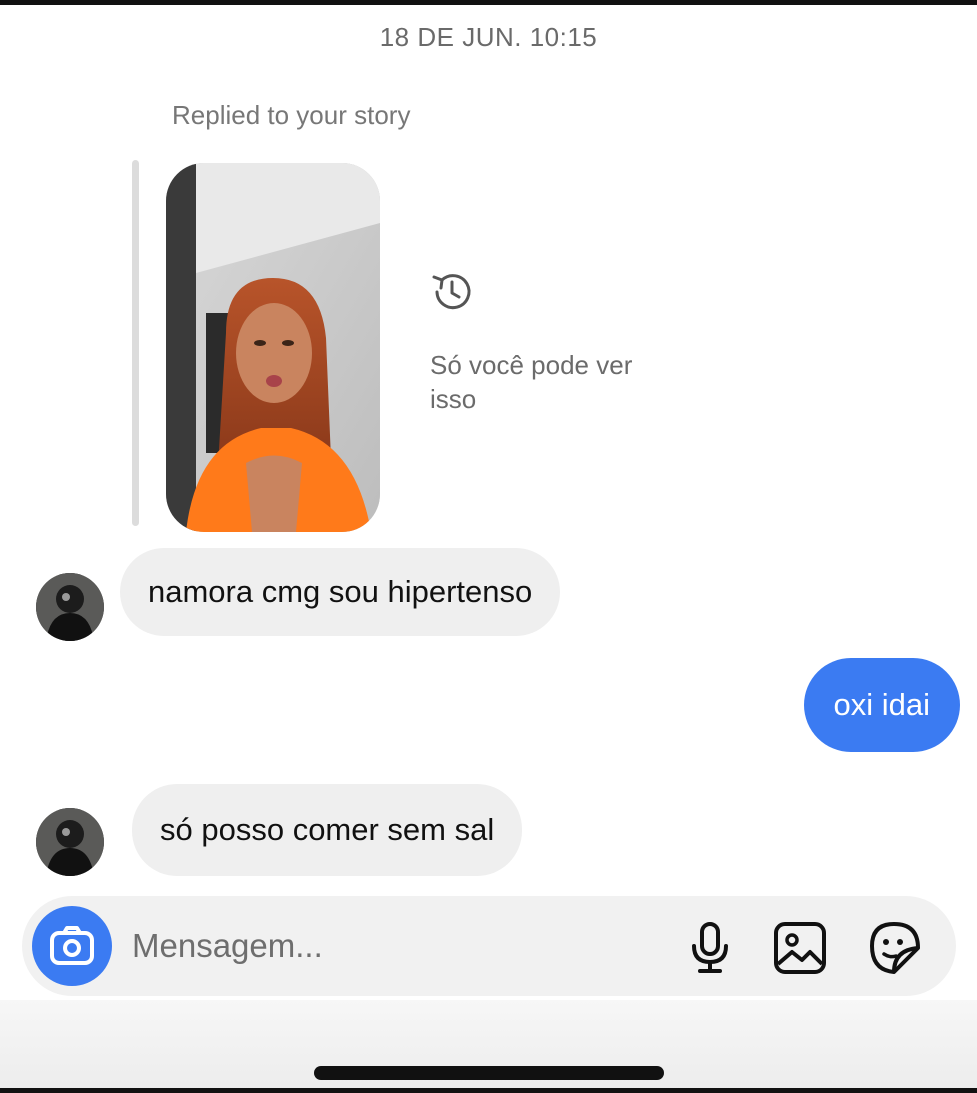 The height and width of the screenshot is (1093, 977). What do you see at coordinates (881, 705) in the screenshot?
I see `message-bubble-outgoing: oxi idai` at bounding box center [881, 705].